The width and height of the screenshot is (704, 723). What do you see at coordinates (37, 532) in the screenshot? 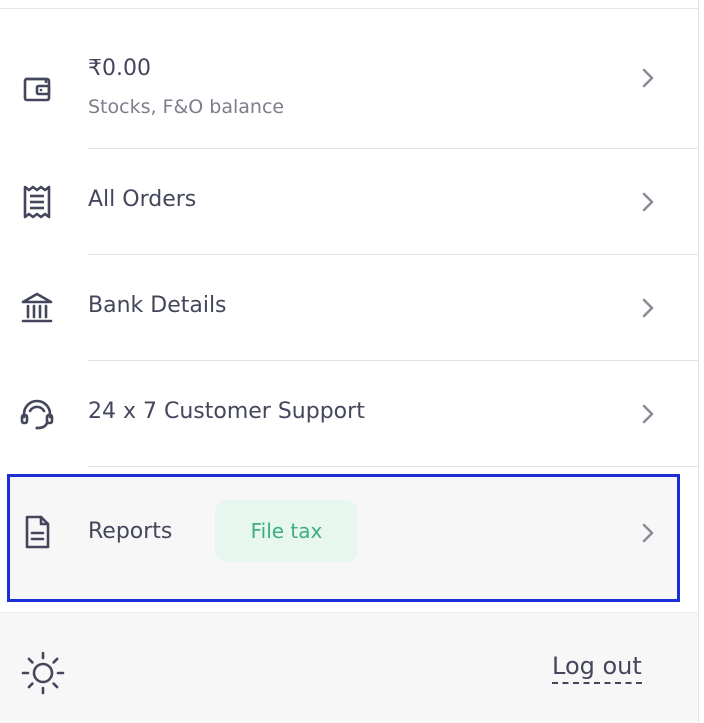
I see `document-icon` at bounding box center [37, 532].